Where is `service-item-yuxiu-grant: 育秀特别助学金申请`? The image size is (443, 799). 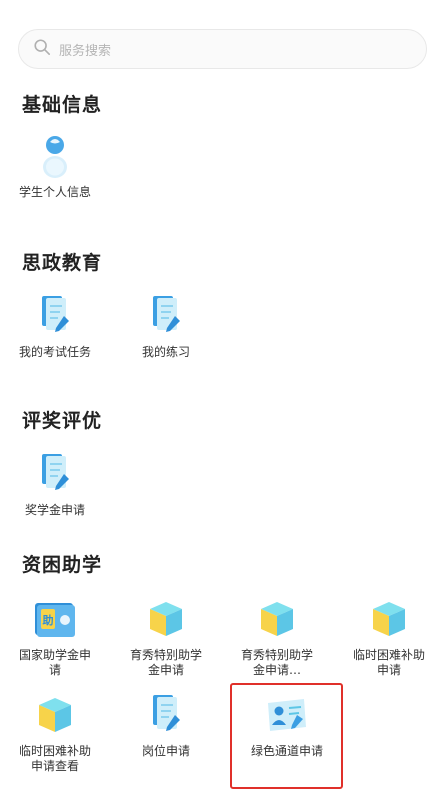 service-item-yuxiu-grant: 育秀特别助学金申请 is located at coordinates (166, 637).